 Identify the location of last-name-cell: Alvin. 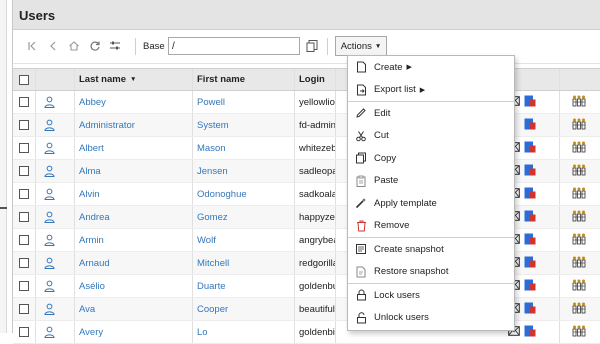
(134, 194).